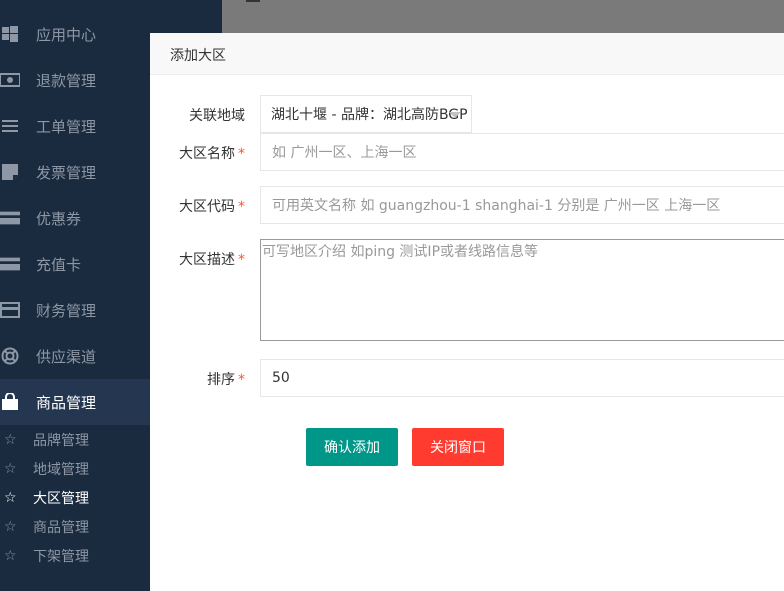 Image resolution: width=784 pixels, height=591 pixels. What do you see at coordinates (198, 56) in the screenshot?
I see `dialog-title: 添加大区` at bounding box center [198, 56].